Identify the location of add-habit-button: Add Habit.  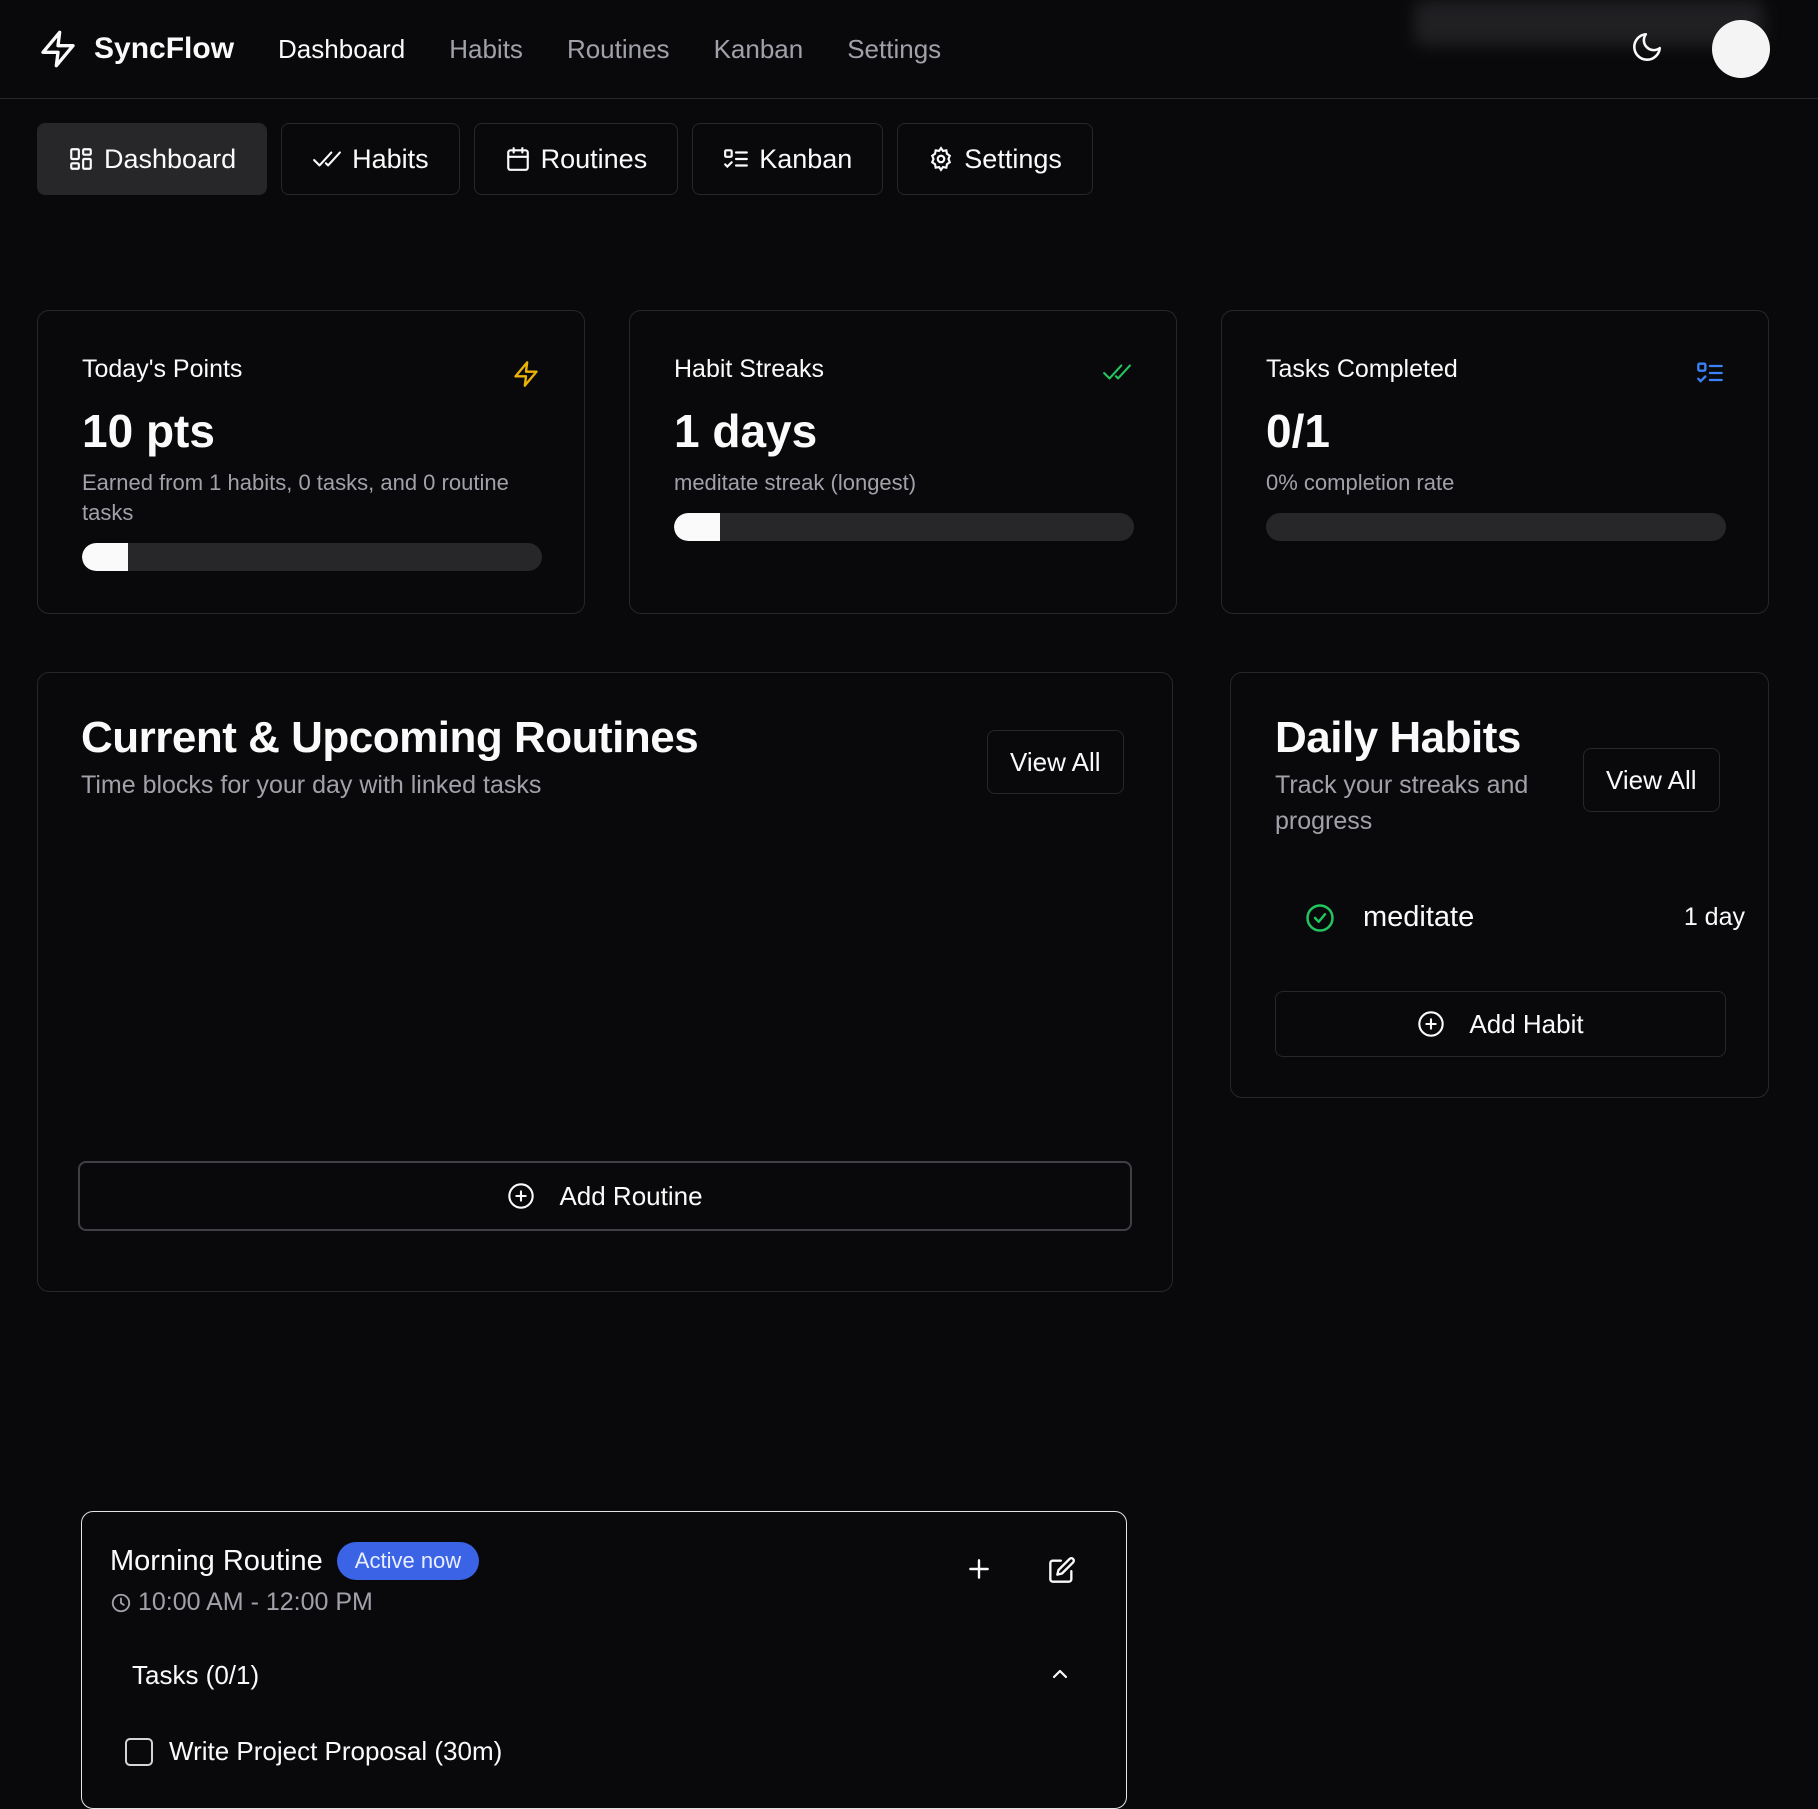
(1500, 1024).